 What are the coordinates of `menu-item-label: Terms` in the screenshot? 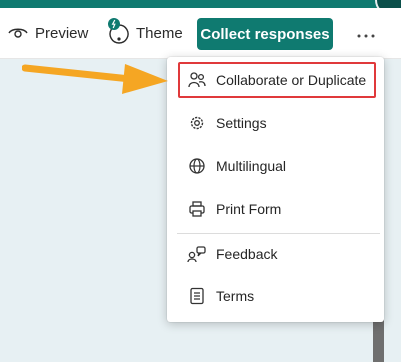 It's located at (235, 296).